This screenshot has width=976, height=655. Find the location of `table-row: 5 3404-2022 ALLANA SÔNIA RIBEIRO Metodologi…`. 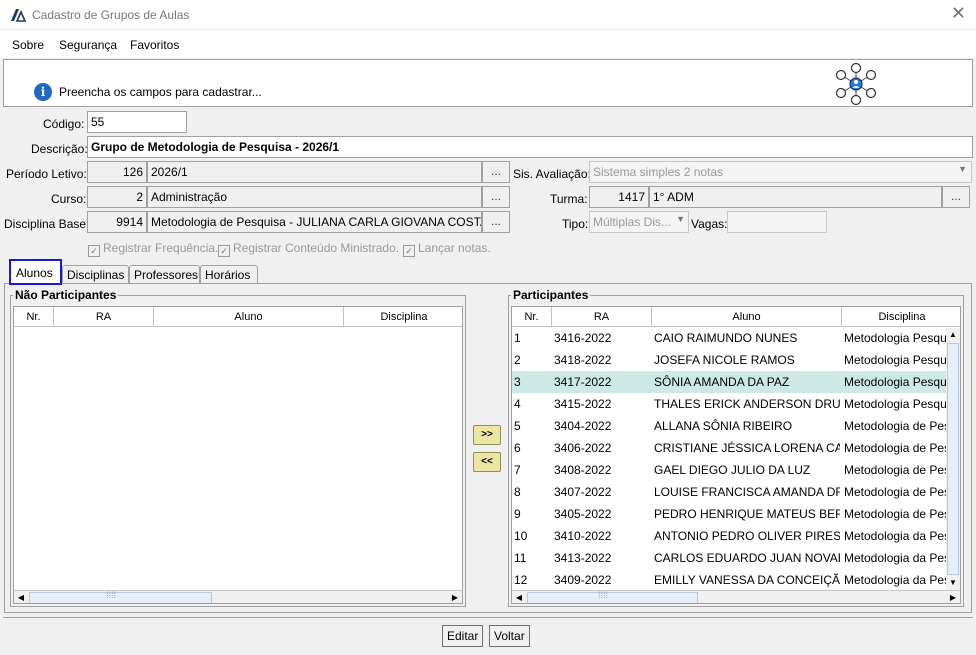

table-row: 5 3404-2022 ALLANA SÔNIA RIBEIRO Metodologi… is located at coordinates (729, 426).